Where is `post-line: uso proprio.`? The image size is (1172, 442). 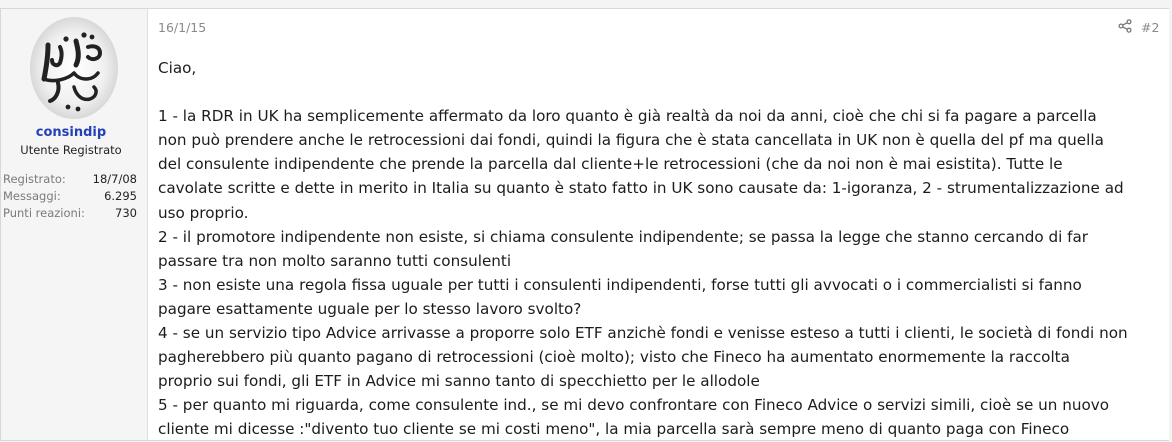
post-line: uso proprio. is located at coordinates (203, 212).